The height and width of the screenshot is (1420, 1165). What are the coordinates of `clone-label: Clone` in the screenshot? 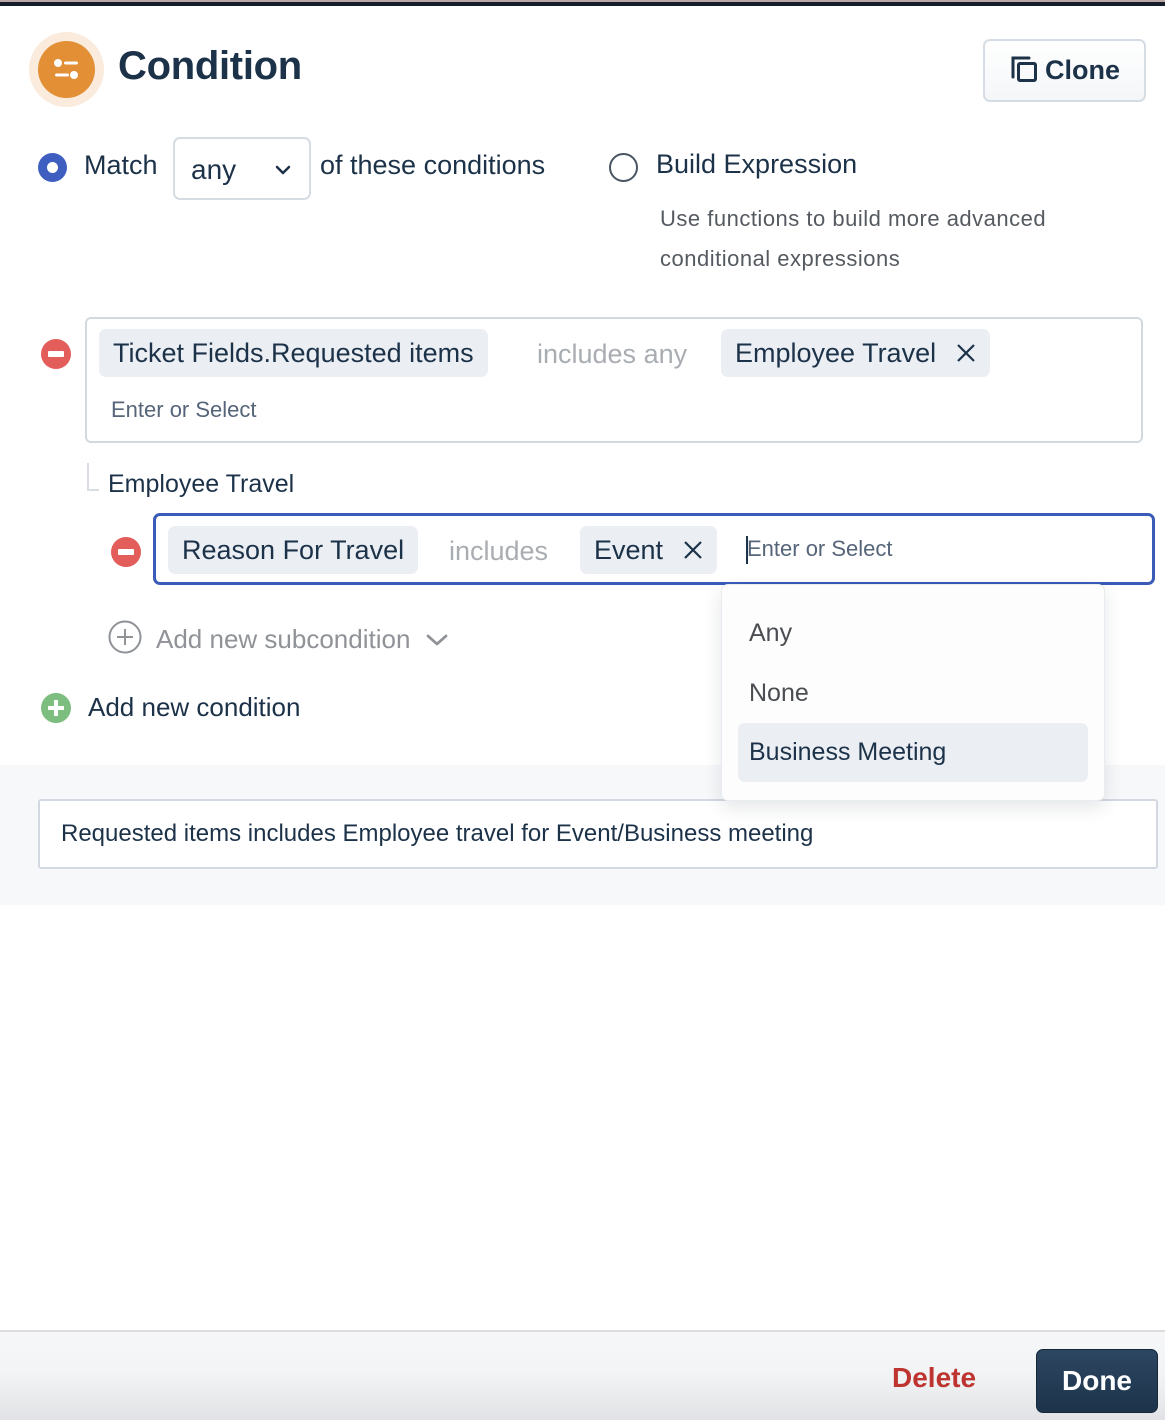 It's located at (1082, 70).